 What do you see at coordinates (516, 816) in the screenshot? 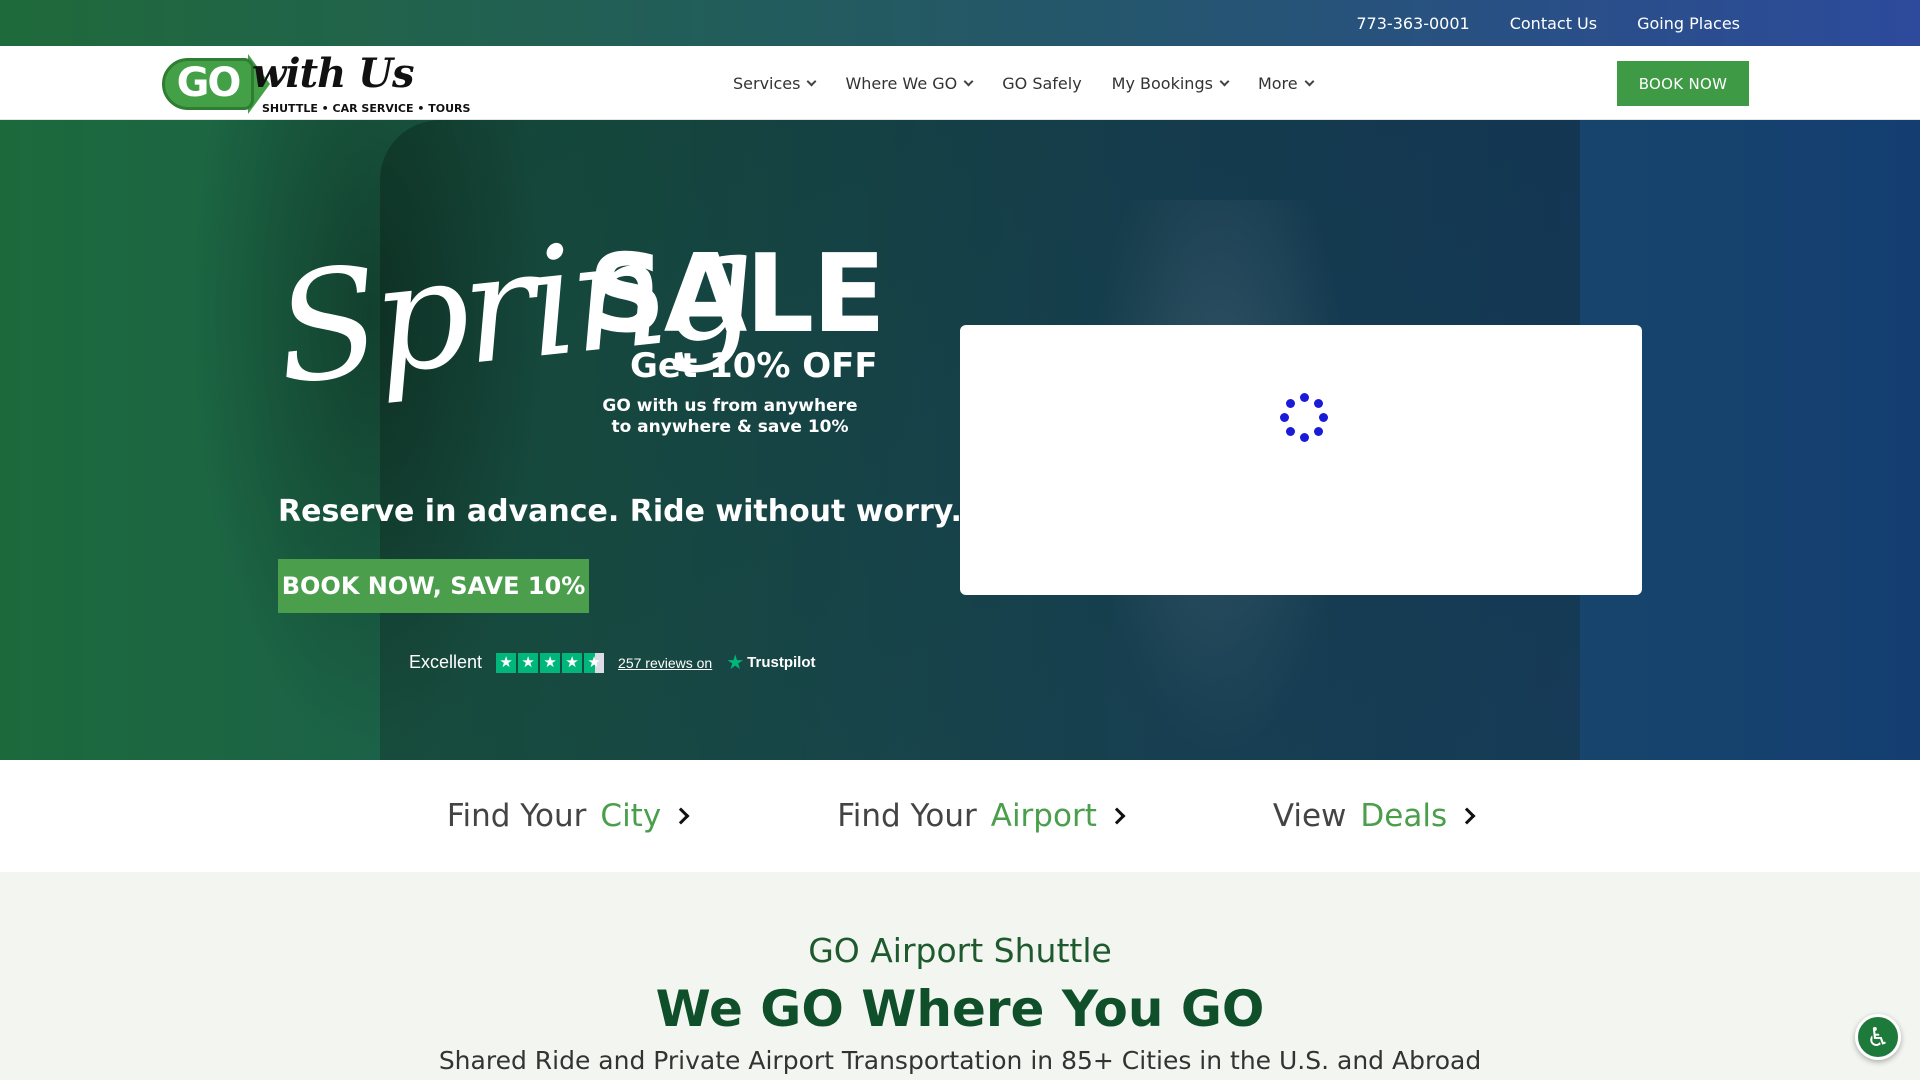
I see `find-your-city-prefix: Find Your` at bounding box center [516, 816].